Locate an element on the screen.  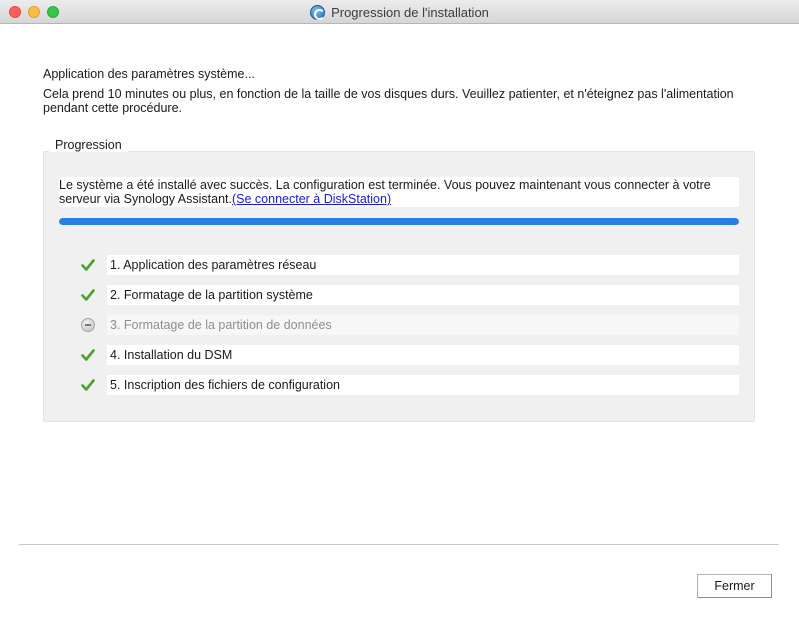
title-bar: Progression de l'installation is located at coordinates (399, 12).